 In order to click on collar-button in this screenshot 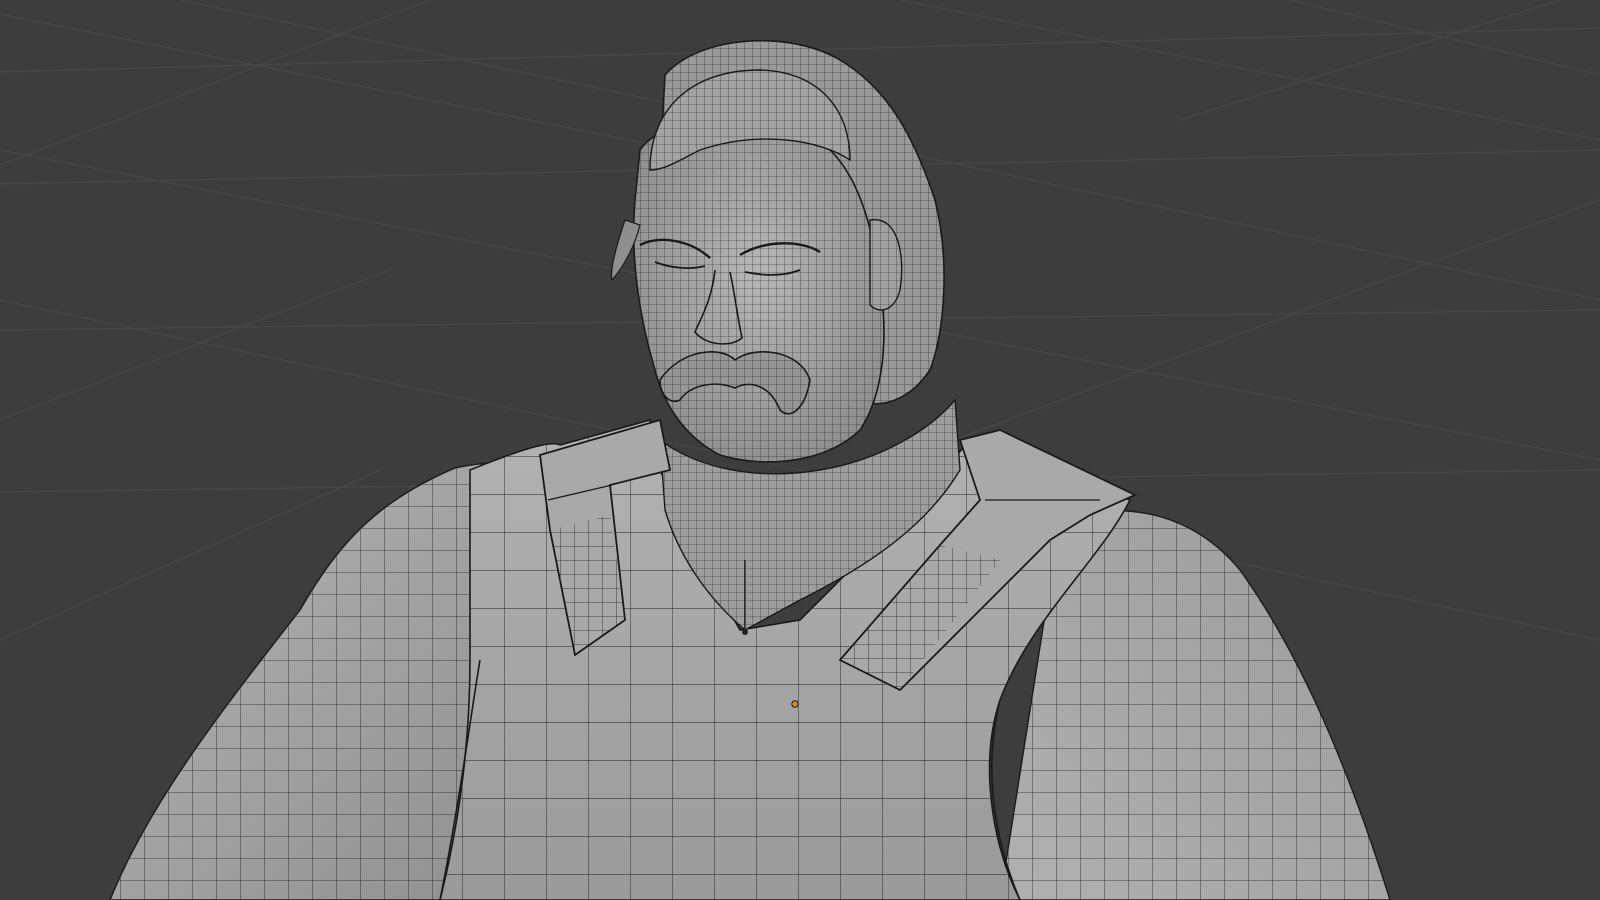, I will do `click(745, 632)`.